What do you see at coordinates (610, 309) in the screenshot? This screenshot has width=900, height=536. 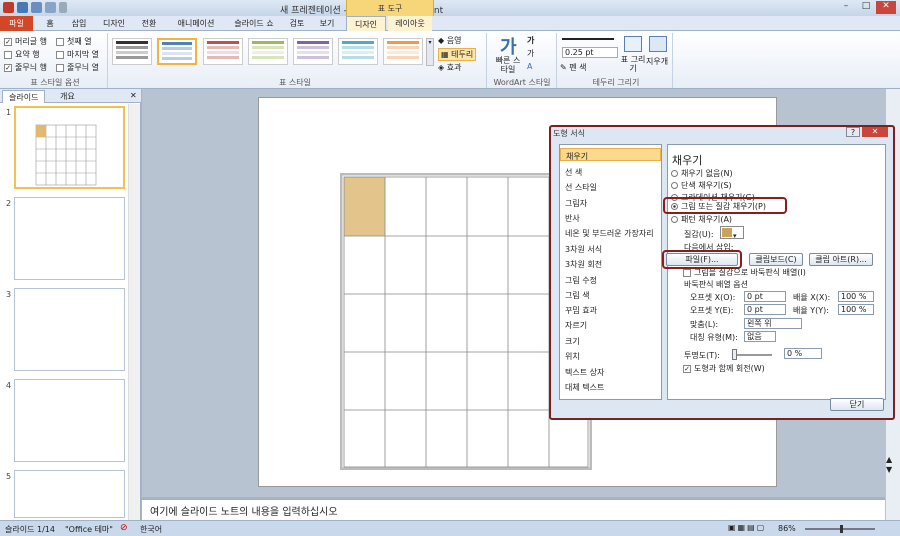 I see `category-artistic-effects: 꾸밈 효과` at bounding box center [610, 309].